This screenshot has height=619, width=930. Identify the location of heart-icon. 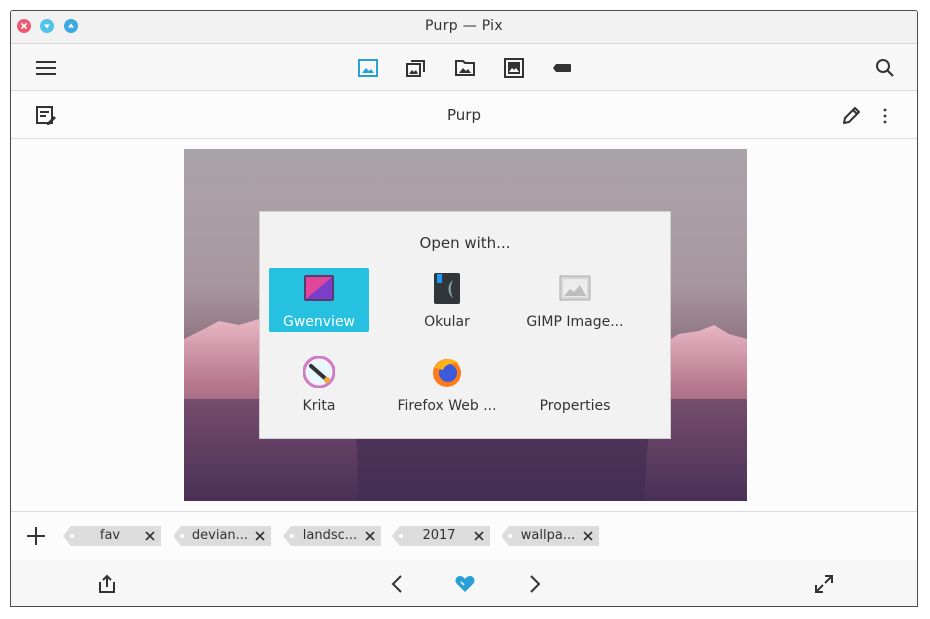
(465, 584).